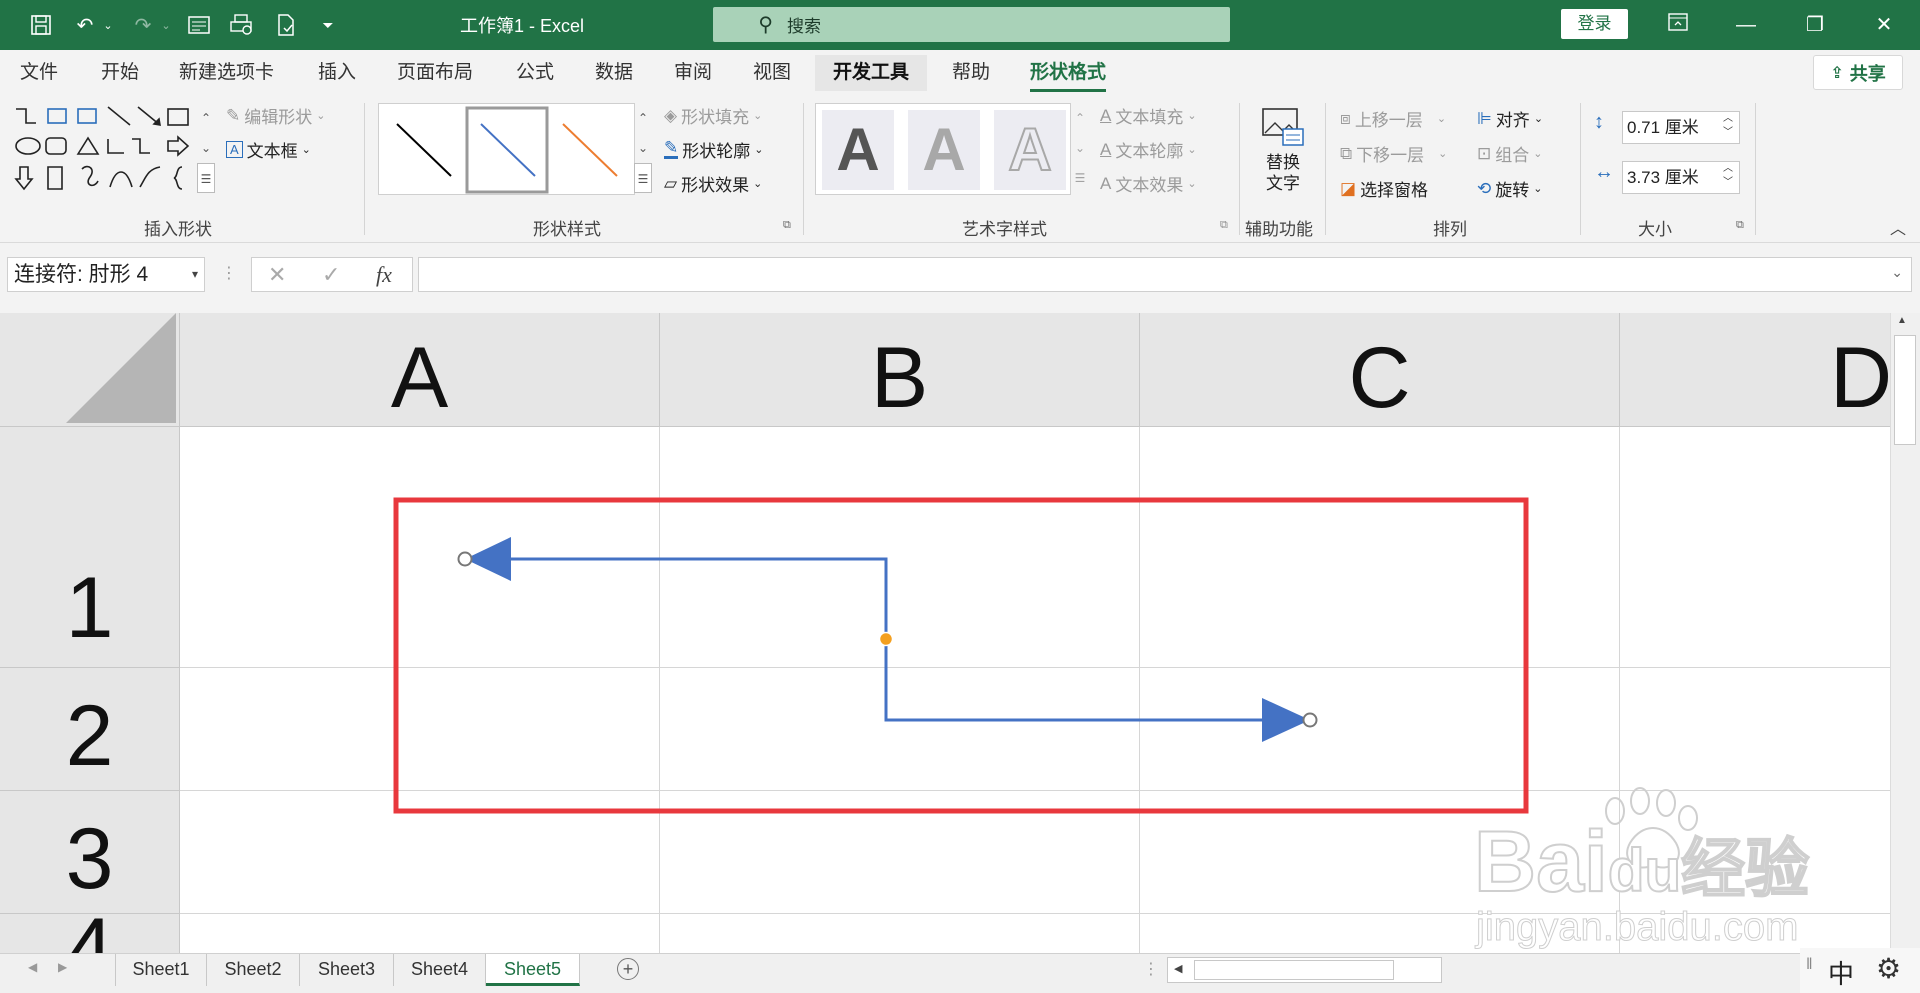 Image resolution: width=1920 pixels, height=993 pixels. I want to click on horizontal-scrollbar: ◀, so click(1304, 970).